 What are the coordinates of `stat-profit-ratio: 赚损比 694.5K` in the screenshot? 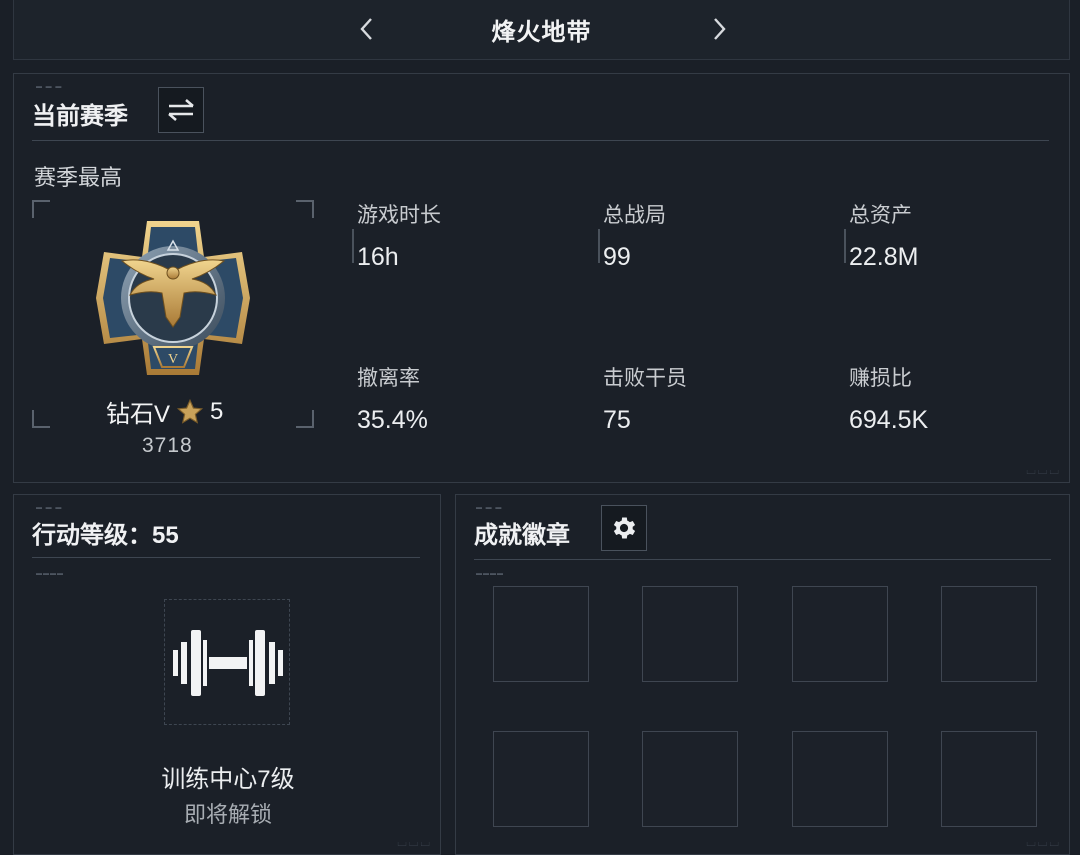 It's located at (888, 398).